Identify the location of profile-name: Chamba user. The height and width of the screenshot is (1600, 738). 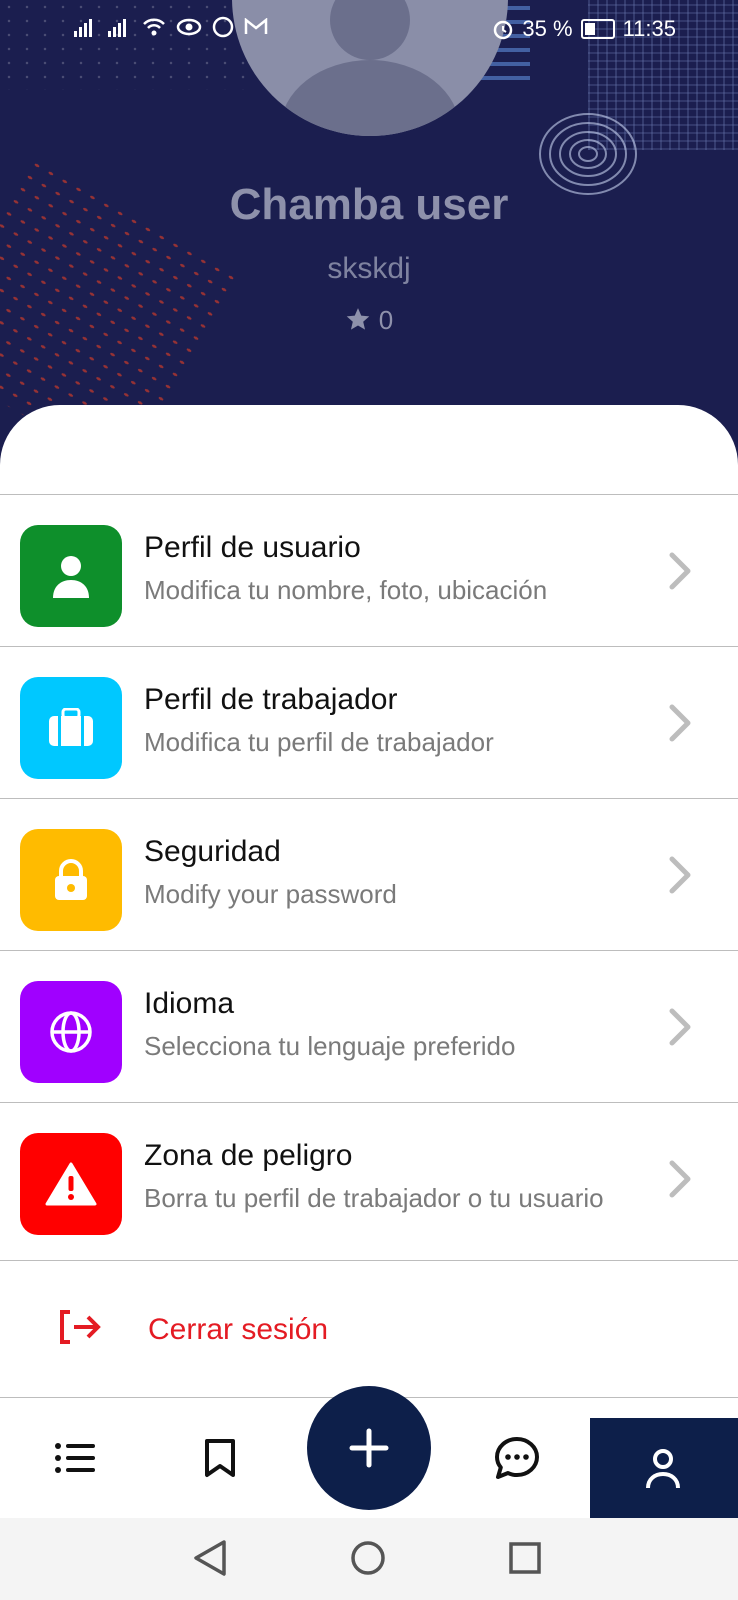
(369, 204).